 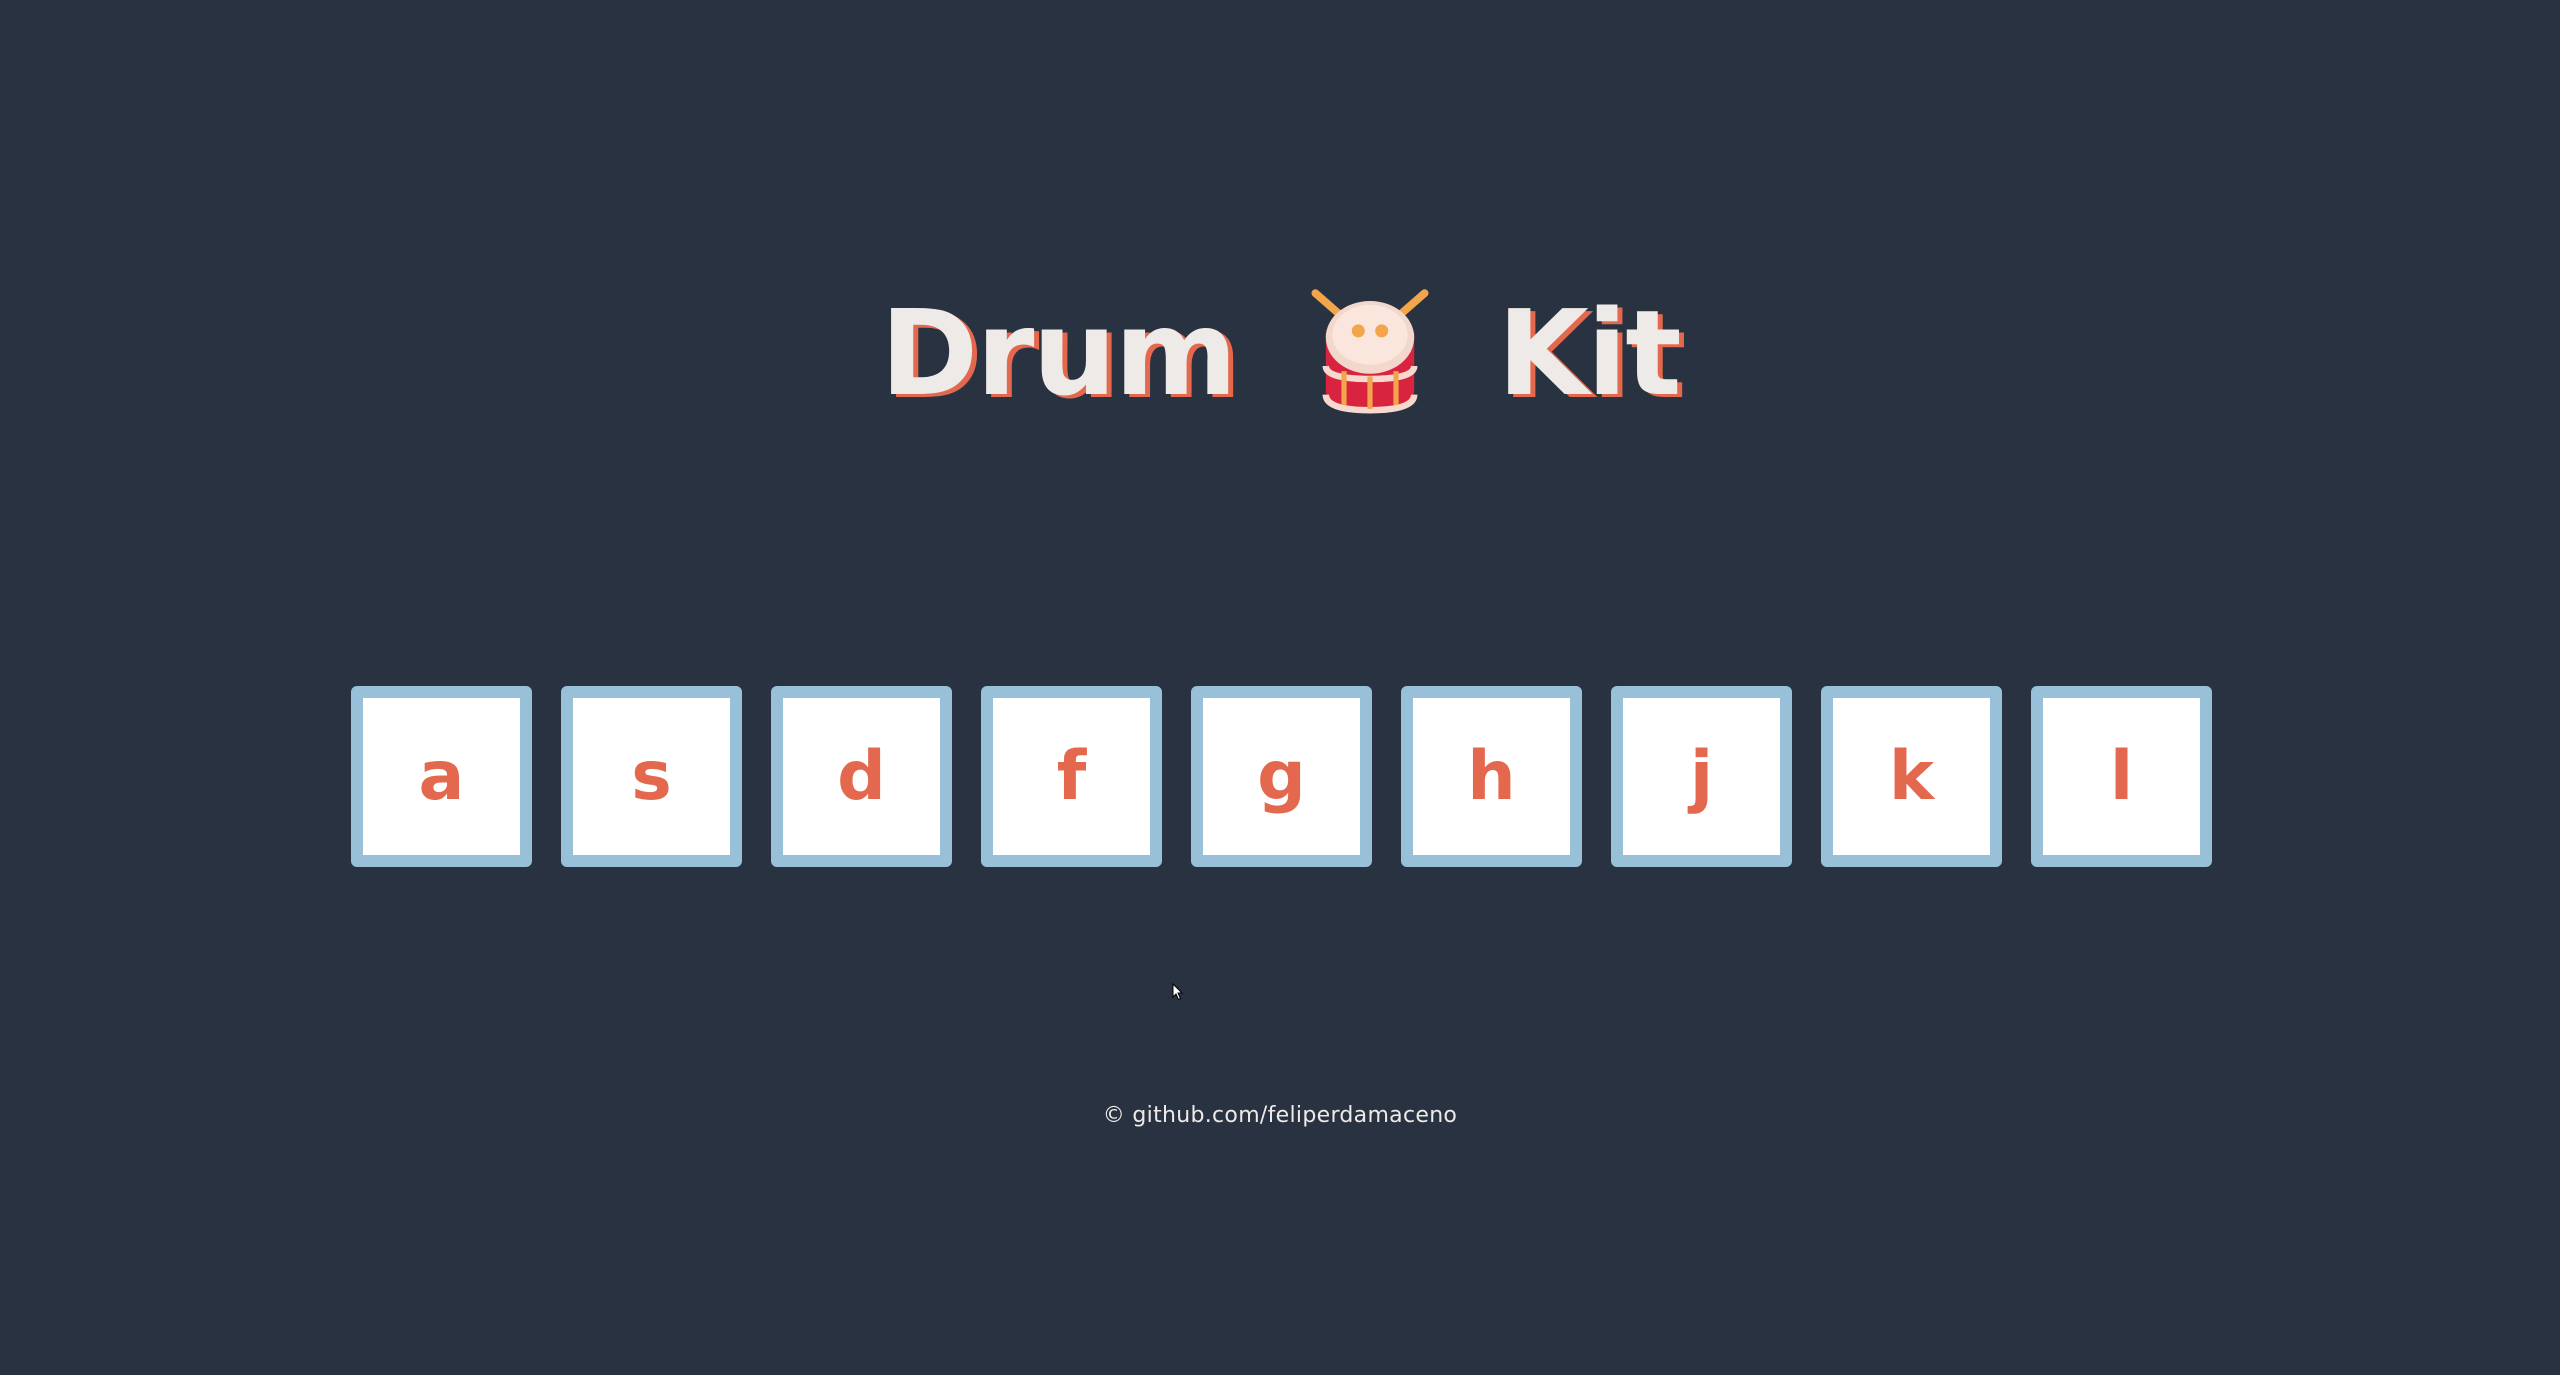 I want to click on key-label: h, so click(x=1491, y=776).